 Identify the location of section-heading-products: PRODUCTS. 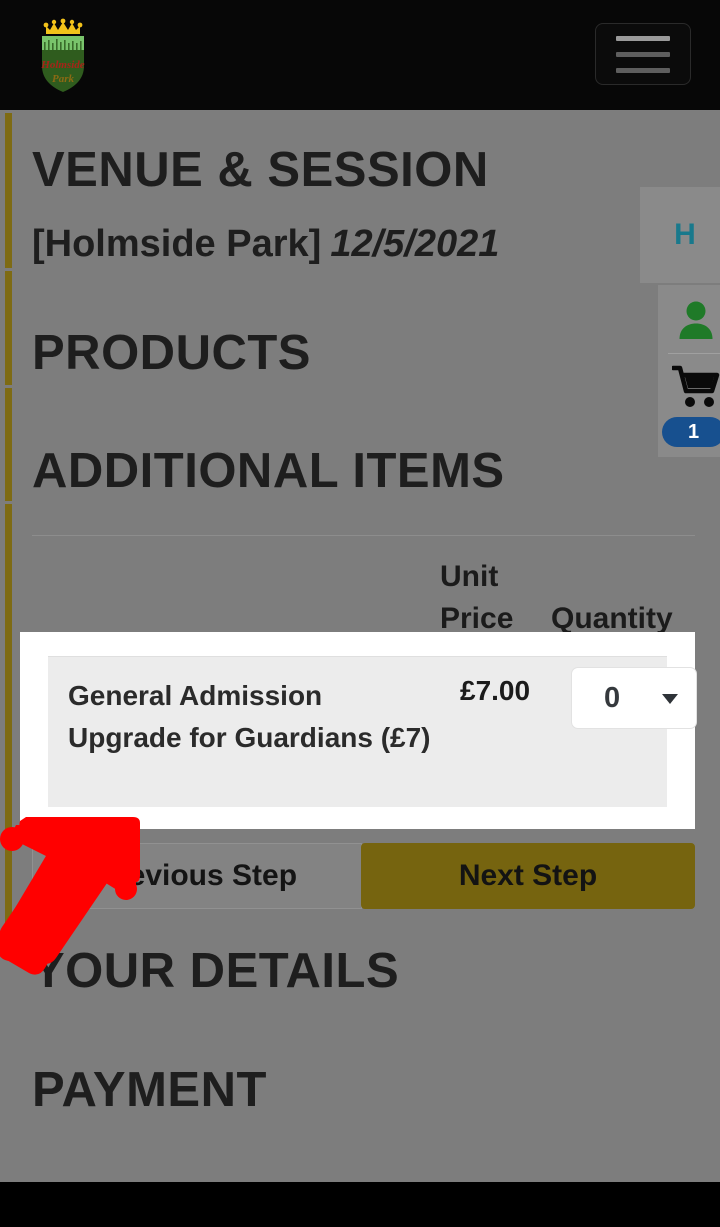
(171, 353).